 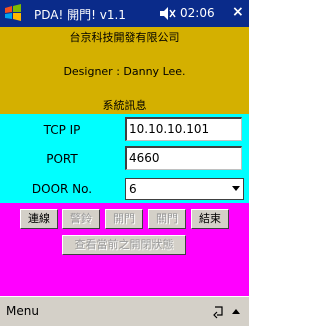 What do you see at coordinates (210, 219) in the screenshot?
I see `exit-button: 結束` at bounding box center [210, 219].